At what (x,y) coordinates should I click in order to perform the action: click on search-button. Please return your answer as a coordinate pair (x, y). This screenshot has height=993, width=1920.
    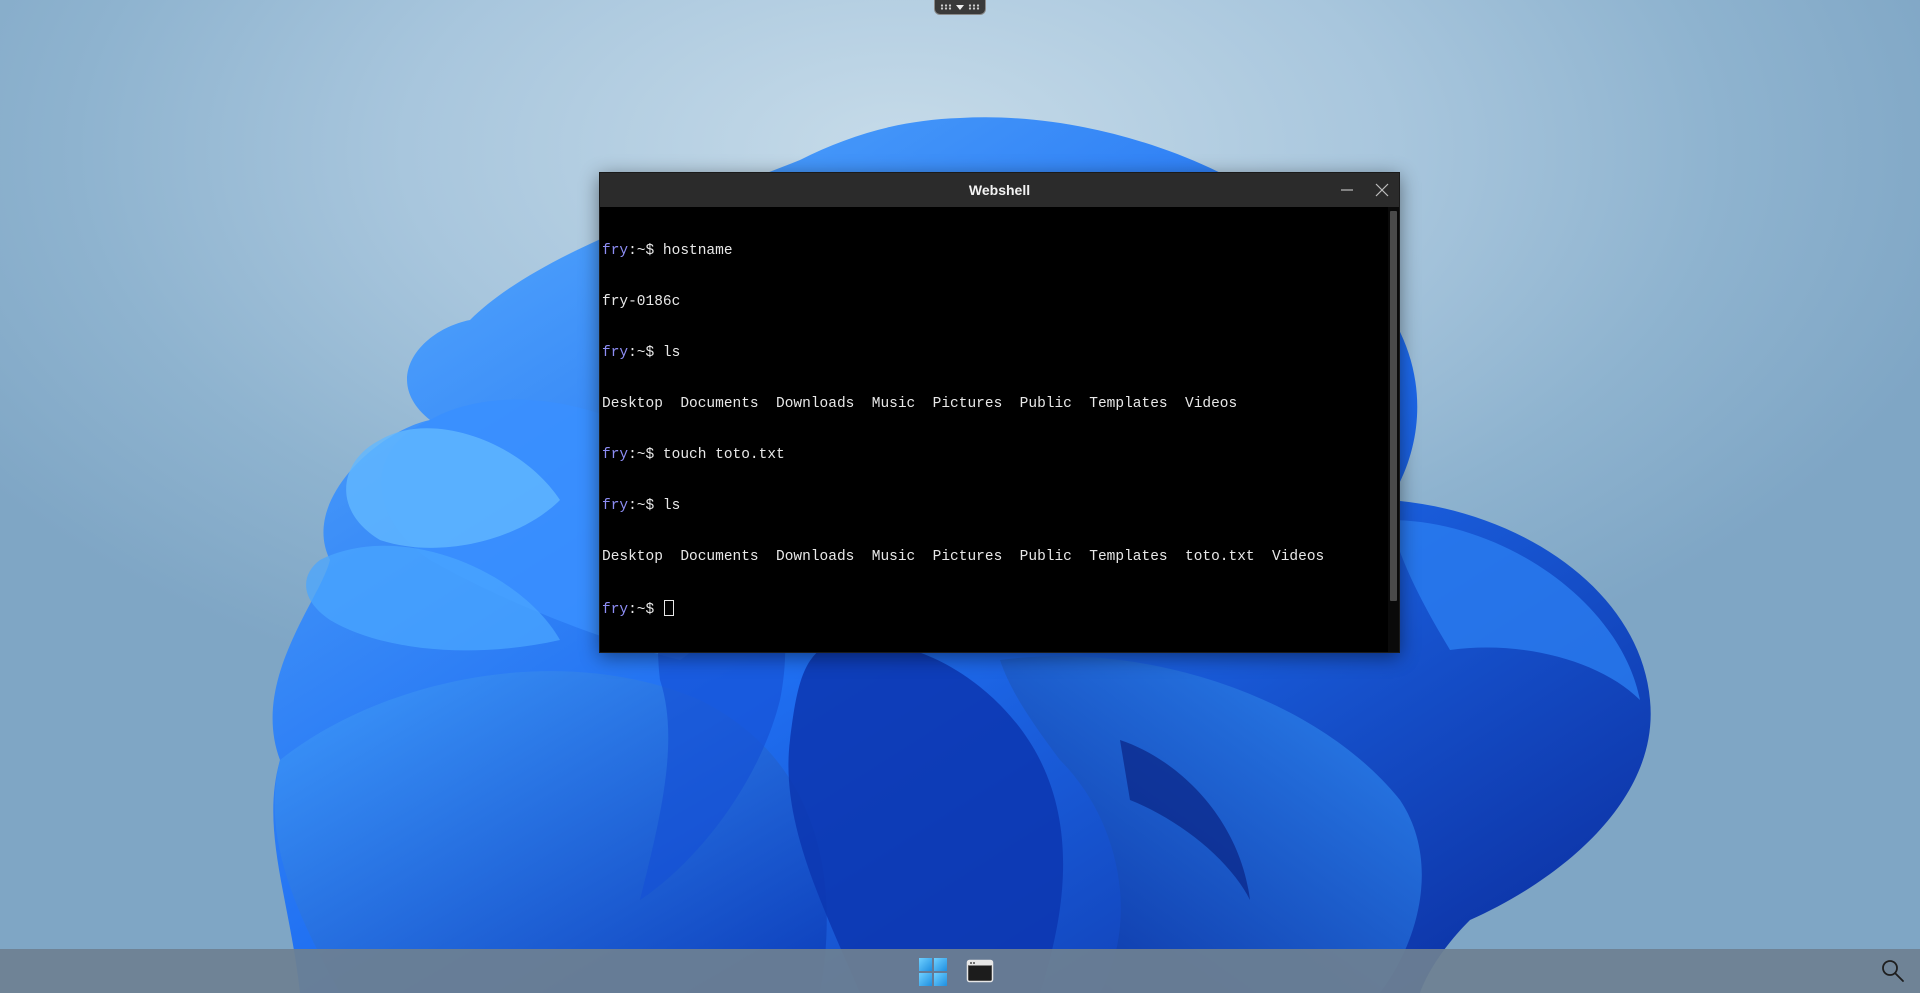
    Looking at the image, I should click on (1893, 971).